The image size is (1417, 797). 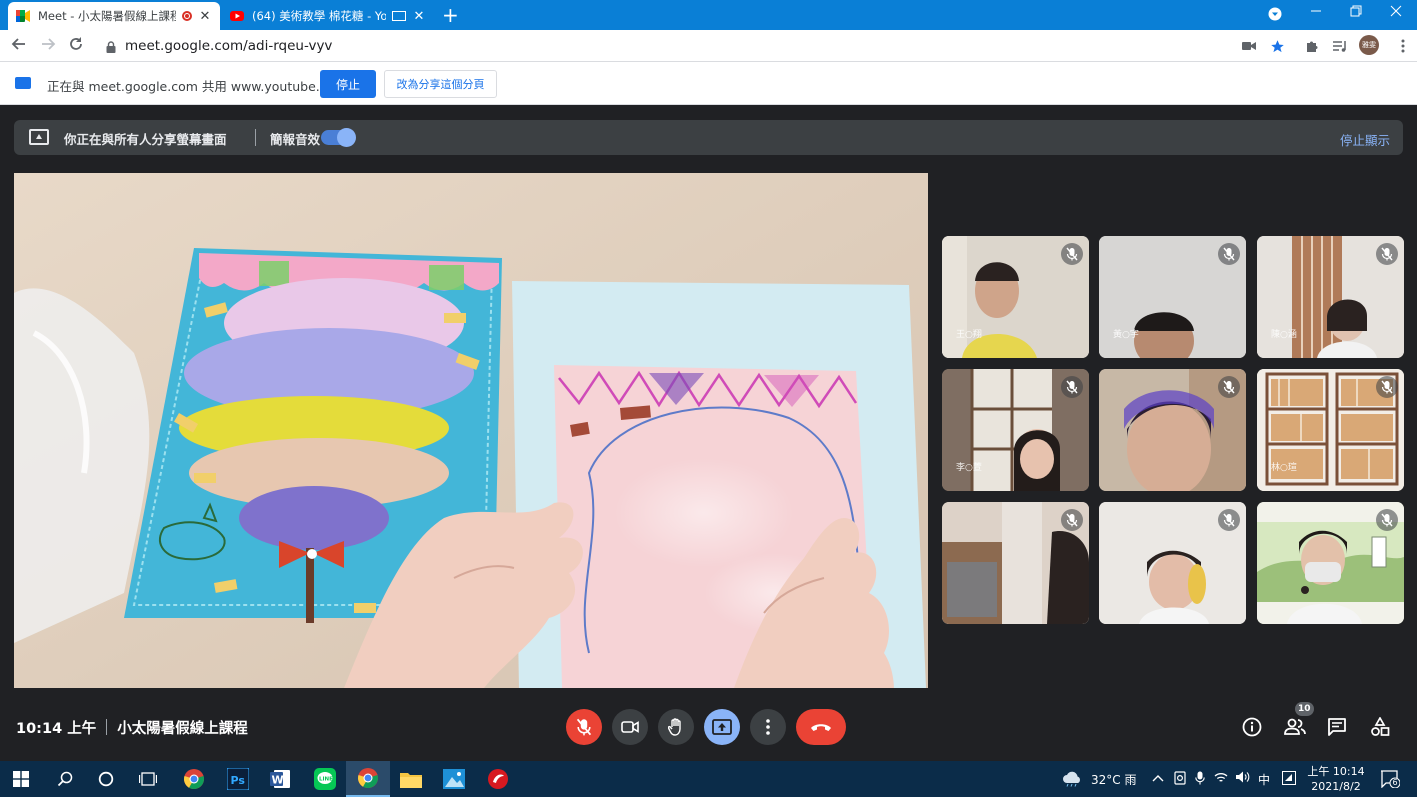 I want to click on file-explorer-icon, so click(x=411, y=779).